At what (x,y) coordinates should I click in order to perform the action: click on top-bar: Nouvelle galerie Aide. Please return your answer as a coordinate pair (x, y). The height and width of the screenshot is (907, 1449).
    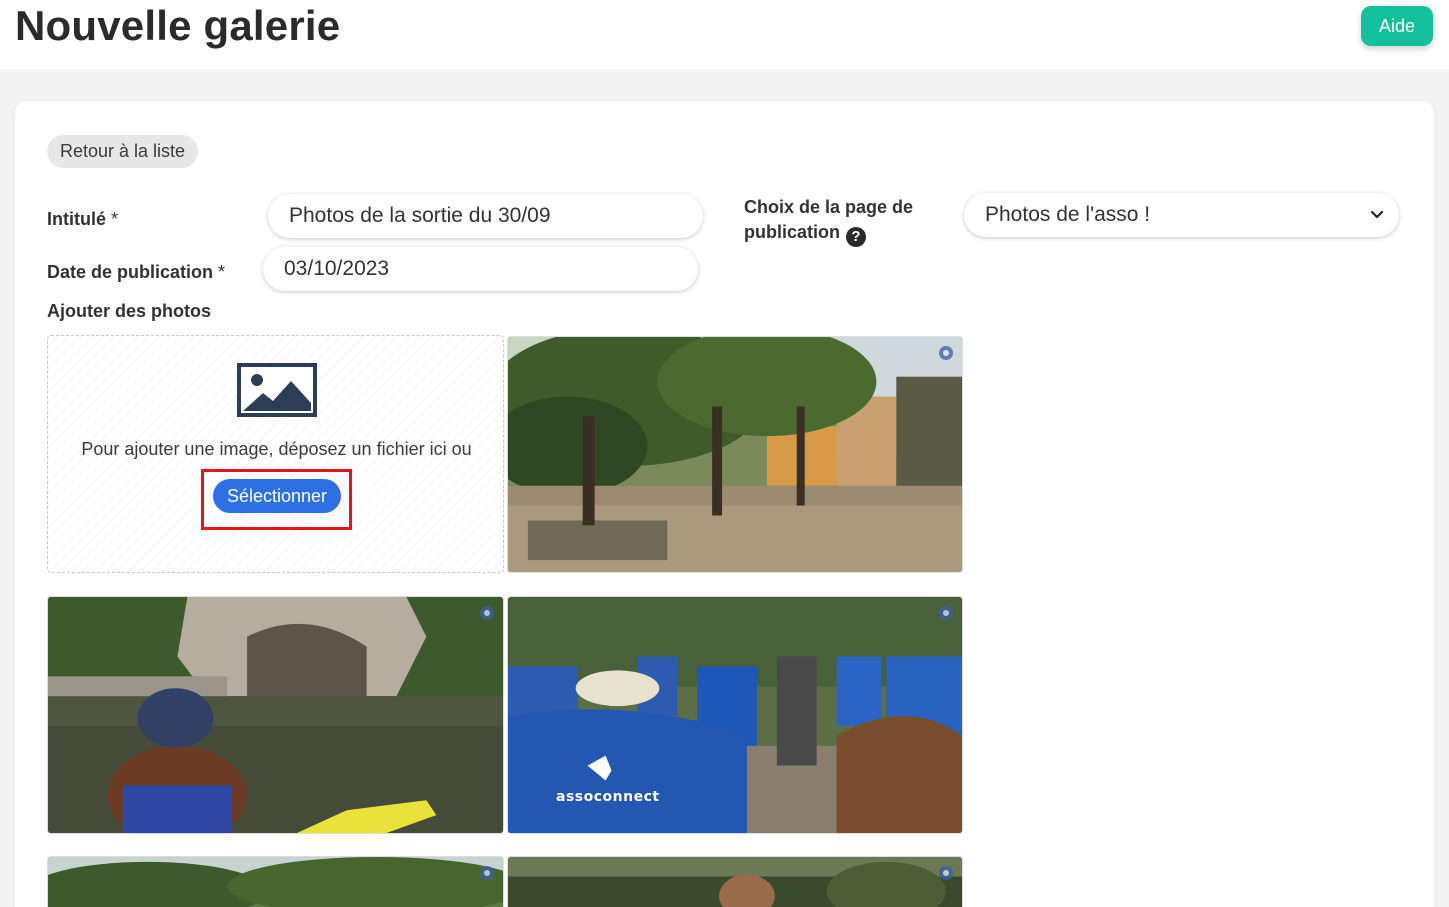
    Looking at the image, I should click on (724, 34).